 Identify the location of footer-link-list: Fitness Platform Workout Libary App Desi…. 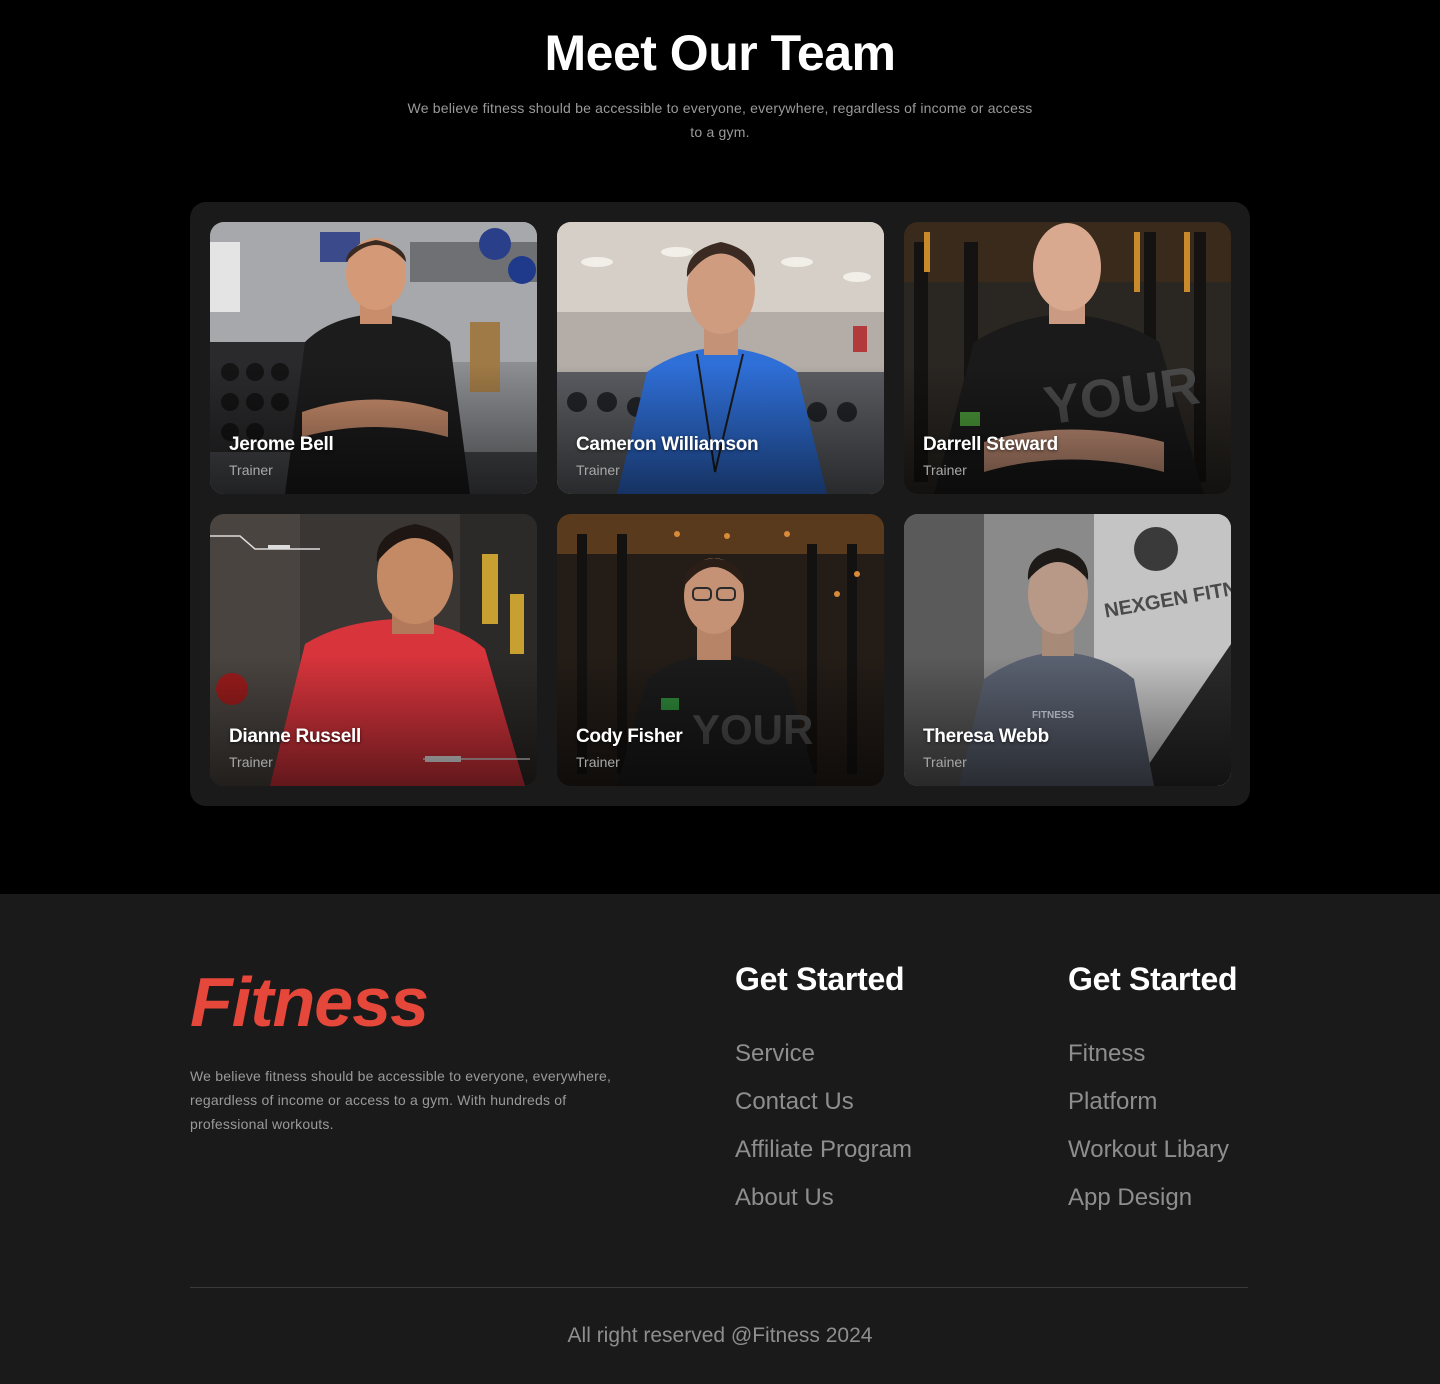
(1152, 1126).